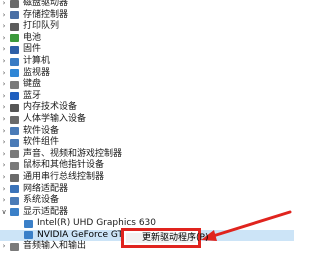 Image resolution: width=320 pixels, height=253 pixels. I want to click on disk-drive-icon, so click(14, 4).